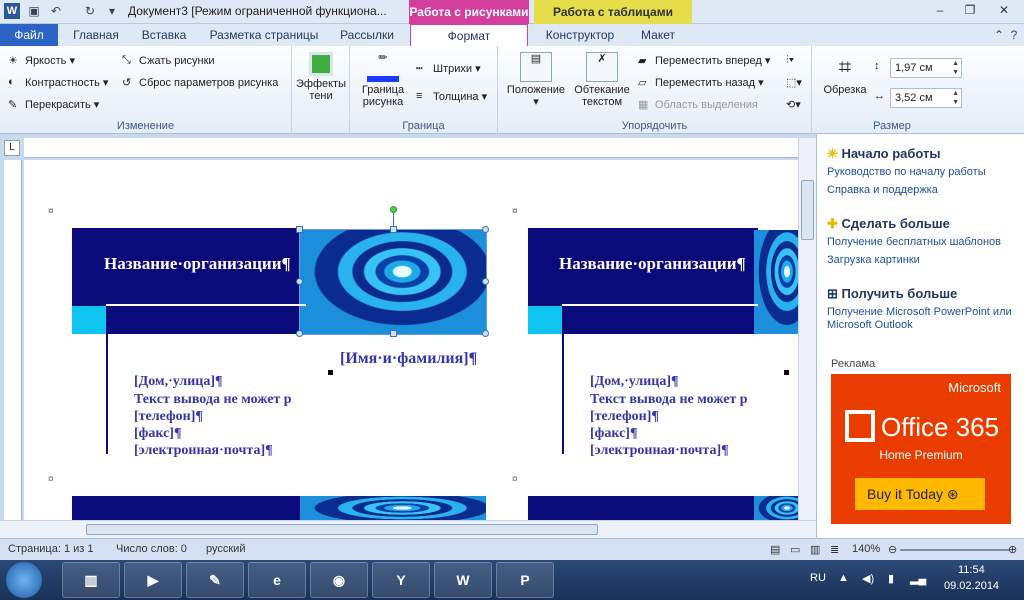  What do you see at coordinates (153, 580) in the screenshot?
I see `media-player-icon: ▶` at bounding box center [153, 580].